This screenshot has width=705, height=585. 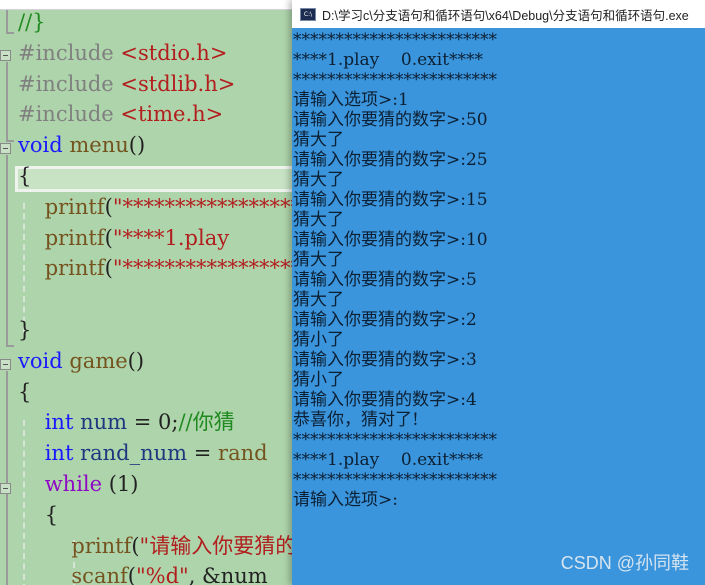 I want to click on code-line: void game(), so click(x=81, y=361).